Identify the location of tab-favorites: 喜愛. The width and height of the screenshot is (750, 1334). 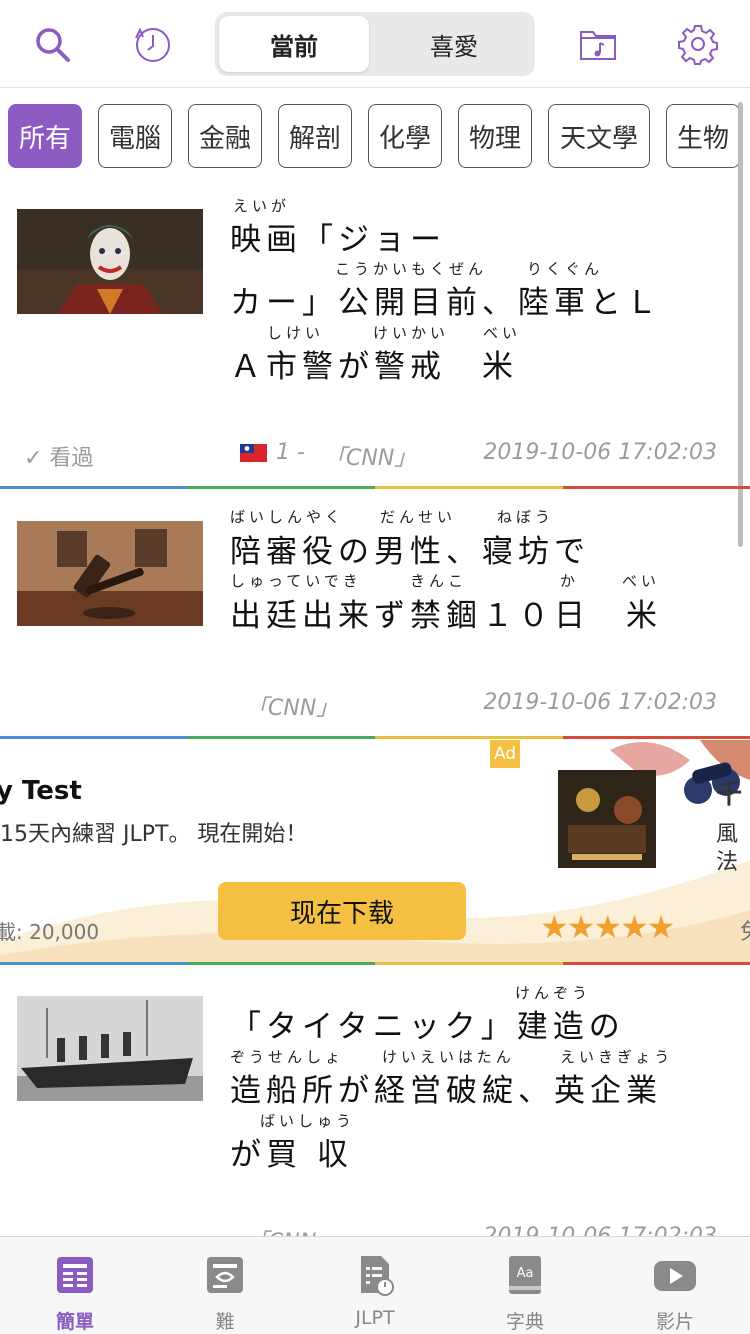
(454, 44).